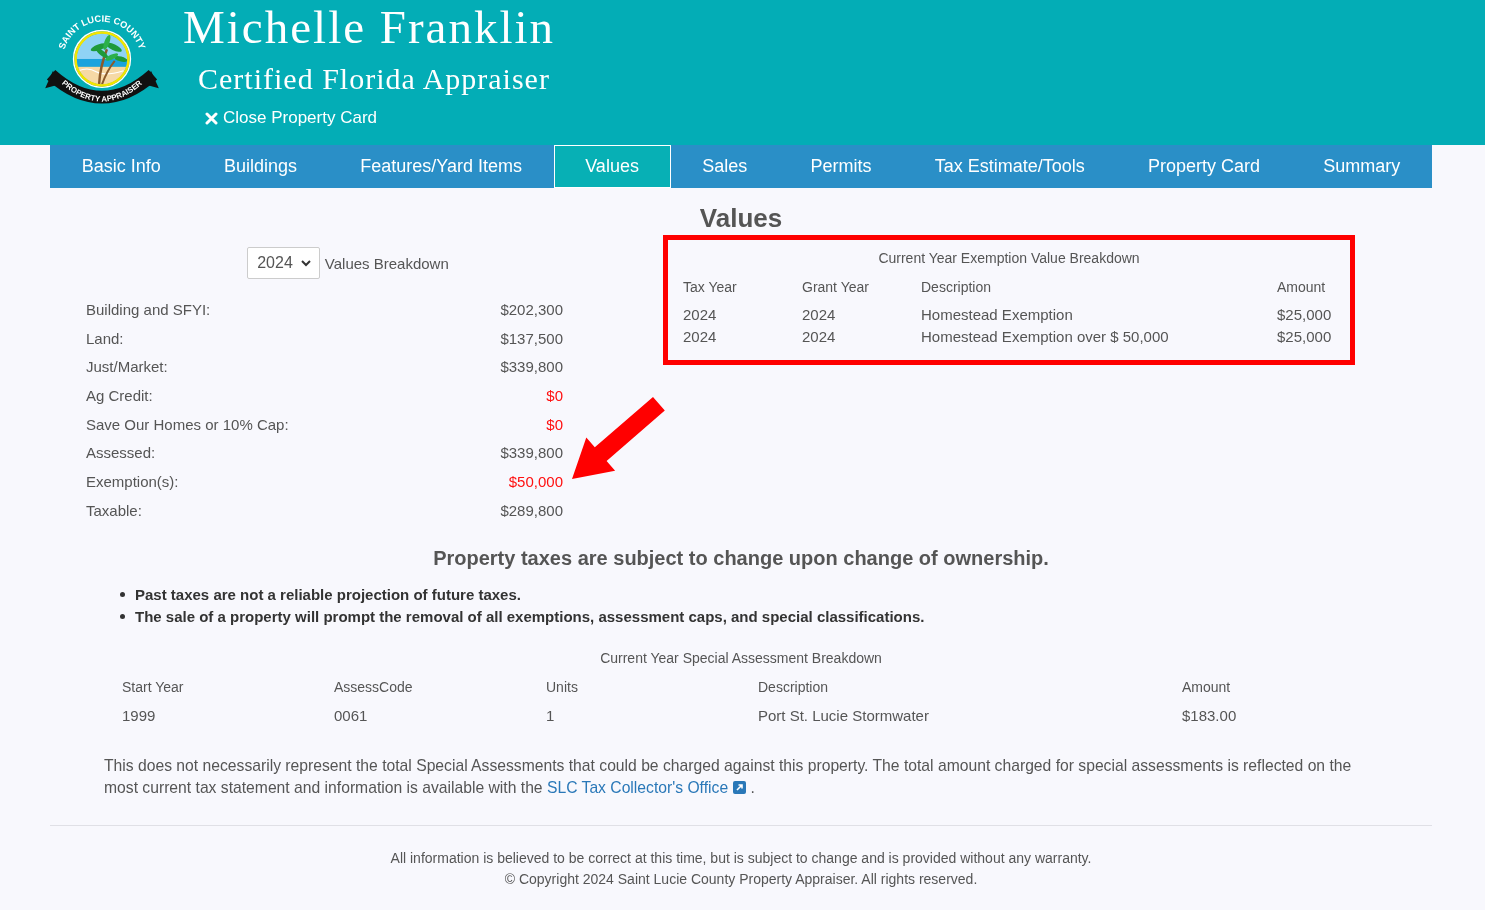 The image size is (1485, 910). Describe the element at coordinates (260, 166) in the screenshot. I see `nav-tab: Buildings` at that location.